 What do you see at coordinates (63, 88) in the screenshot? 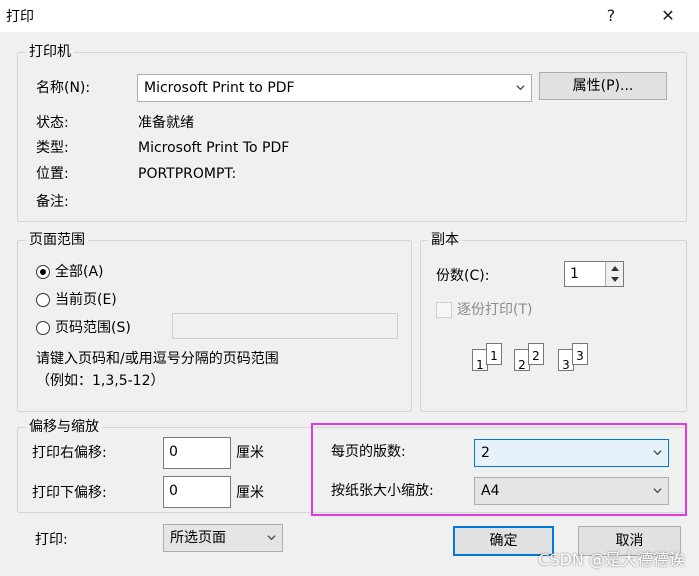
I see `printer-name-label: 名称(N):` at bounding box center [63, 88].